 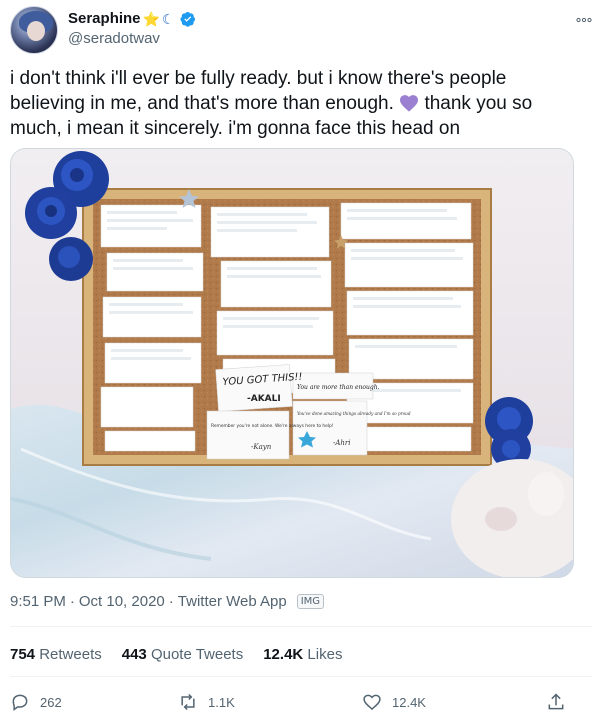 I want to click on reply-count: 262, so click(x=51, y=702).